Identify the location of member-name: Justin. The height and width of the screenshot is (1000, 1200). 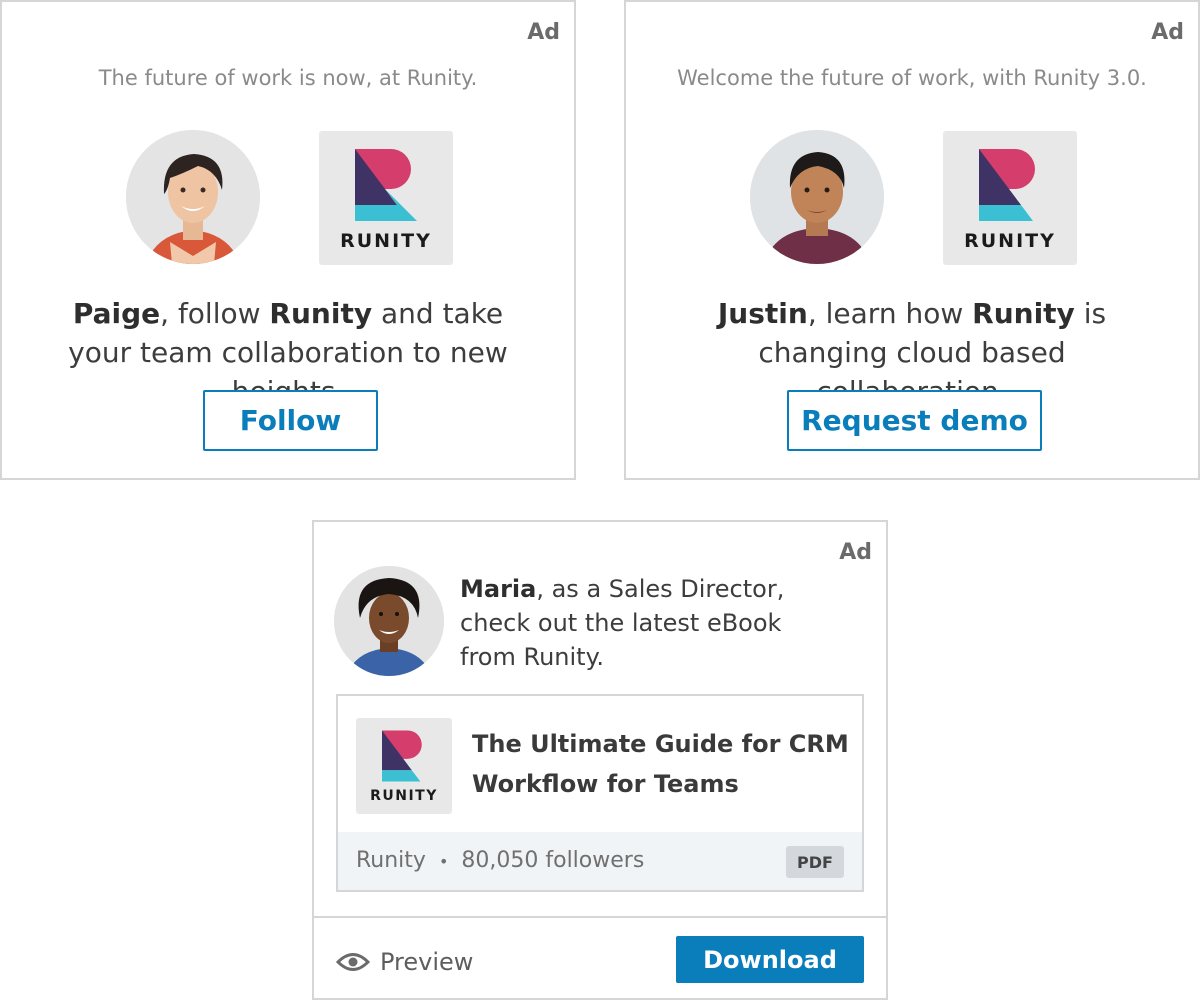
(762, 313).